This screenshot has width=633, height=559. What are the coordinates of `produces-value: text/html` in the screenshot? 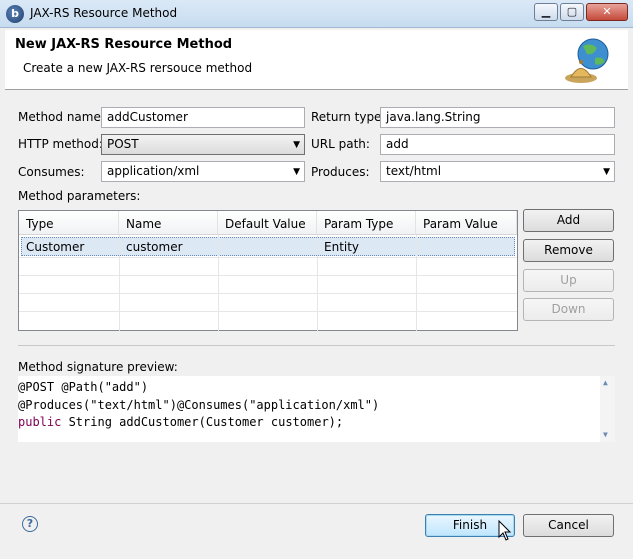 It's located at (414, 171).